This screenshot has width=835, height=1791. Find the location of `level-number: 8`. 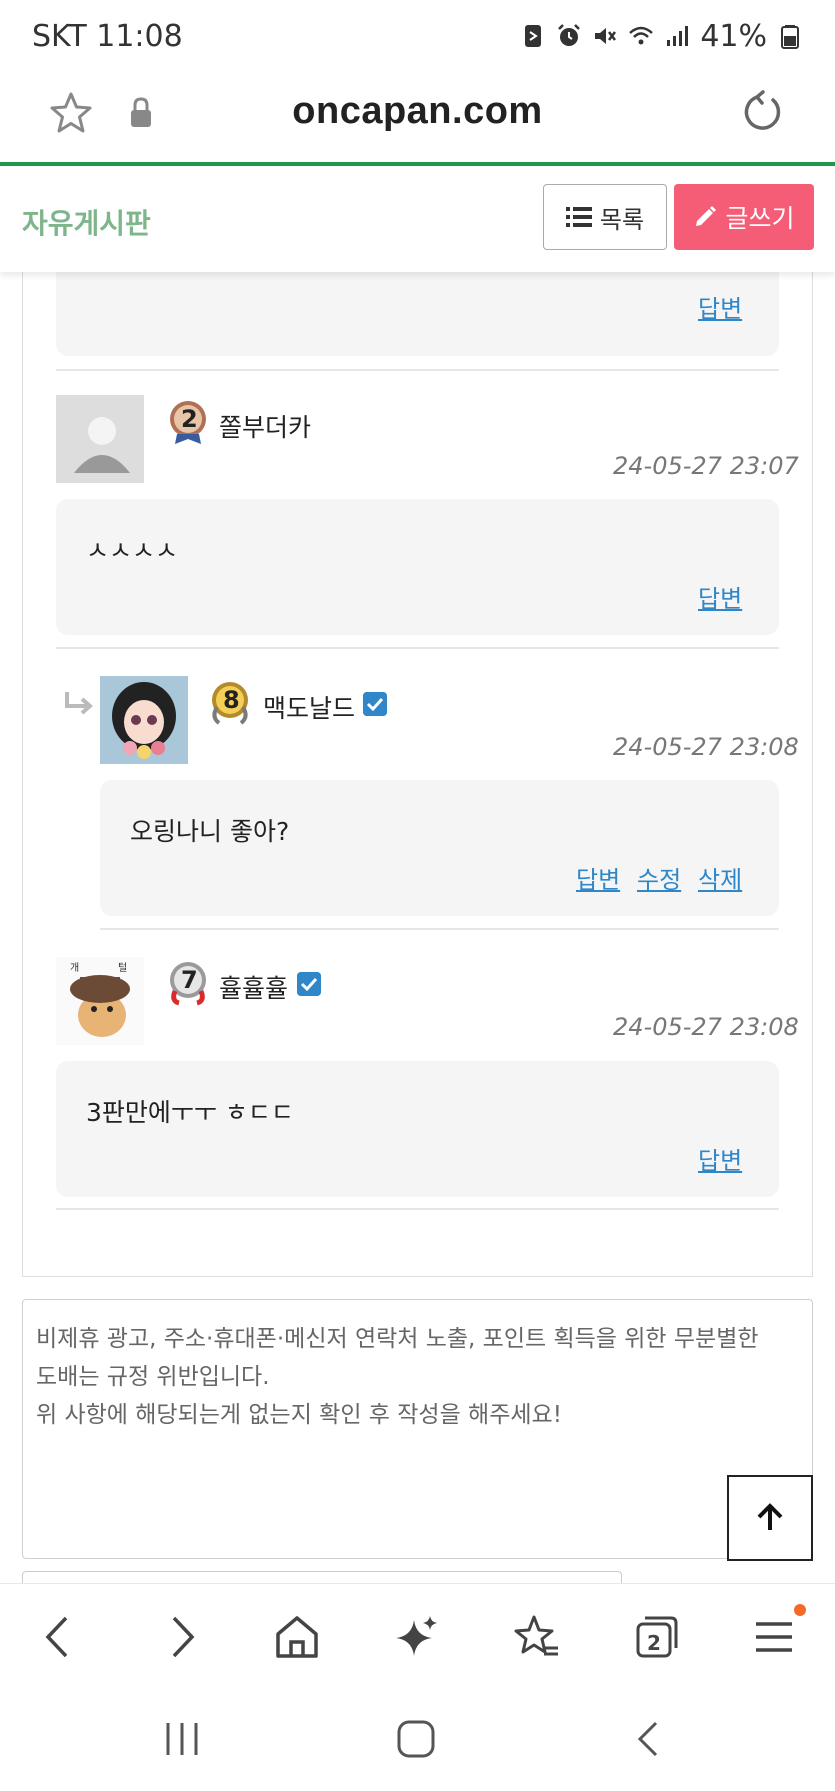

level-number: 8 is located at coordinates (231, 700).